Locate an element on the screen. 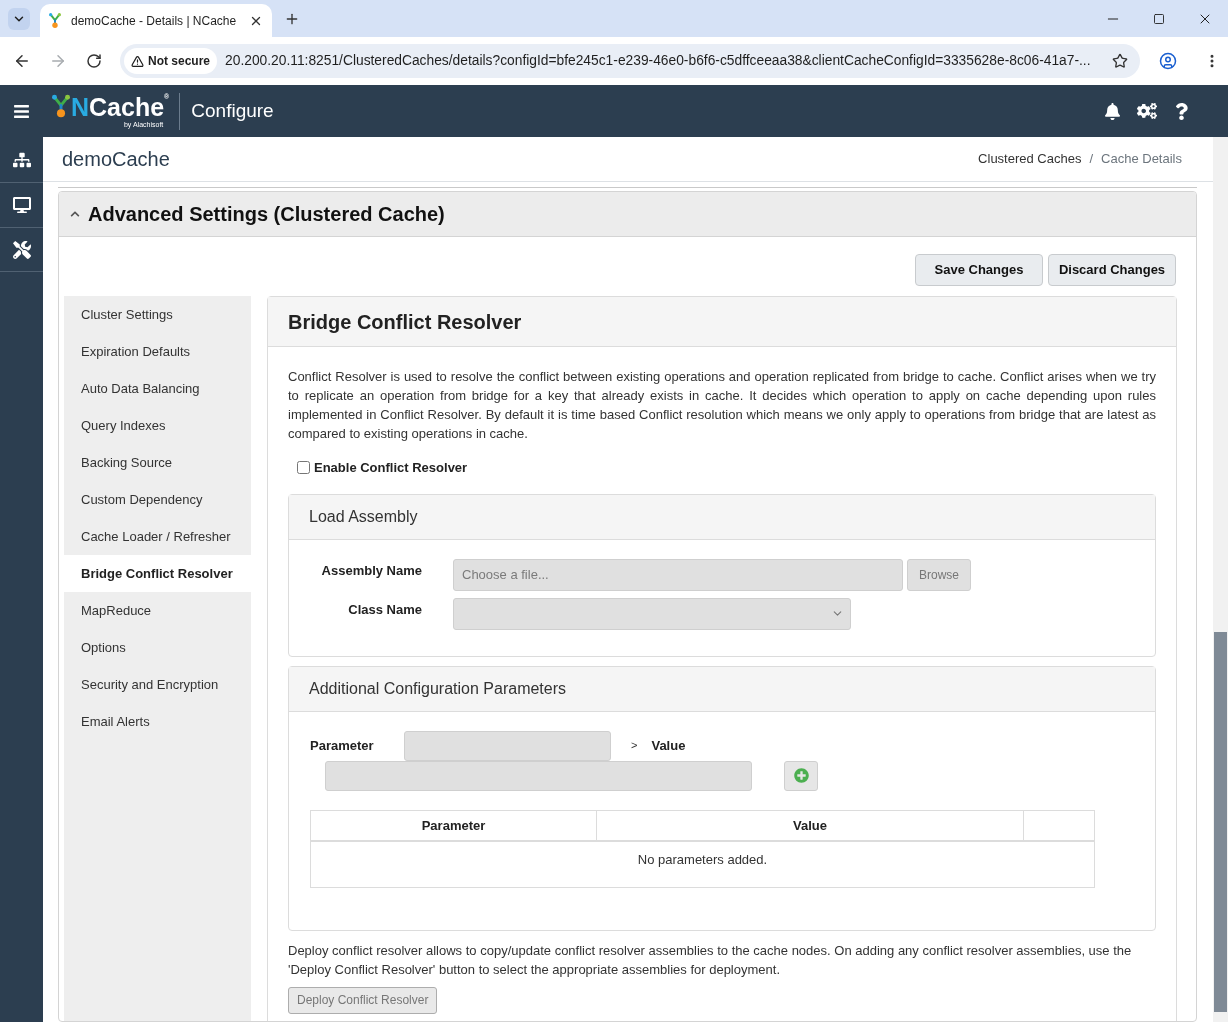 This screenshot has height=1022, width=1228. sidebar-item: Backing Source is located at coordinates (157, 462).